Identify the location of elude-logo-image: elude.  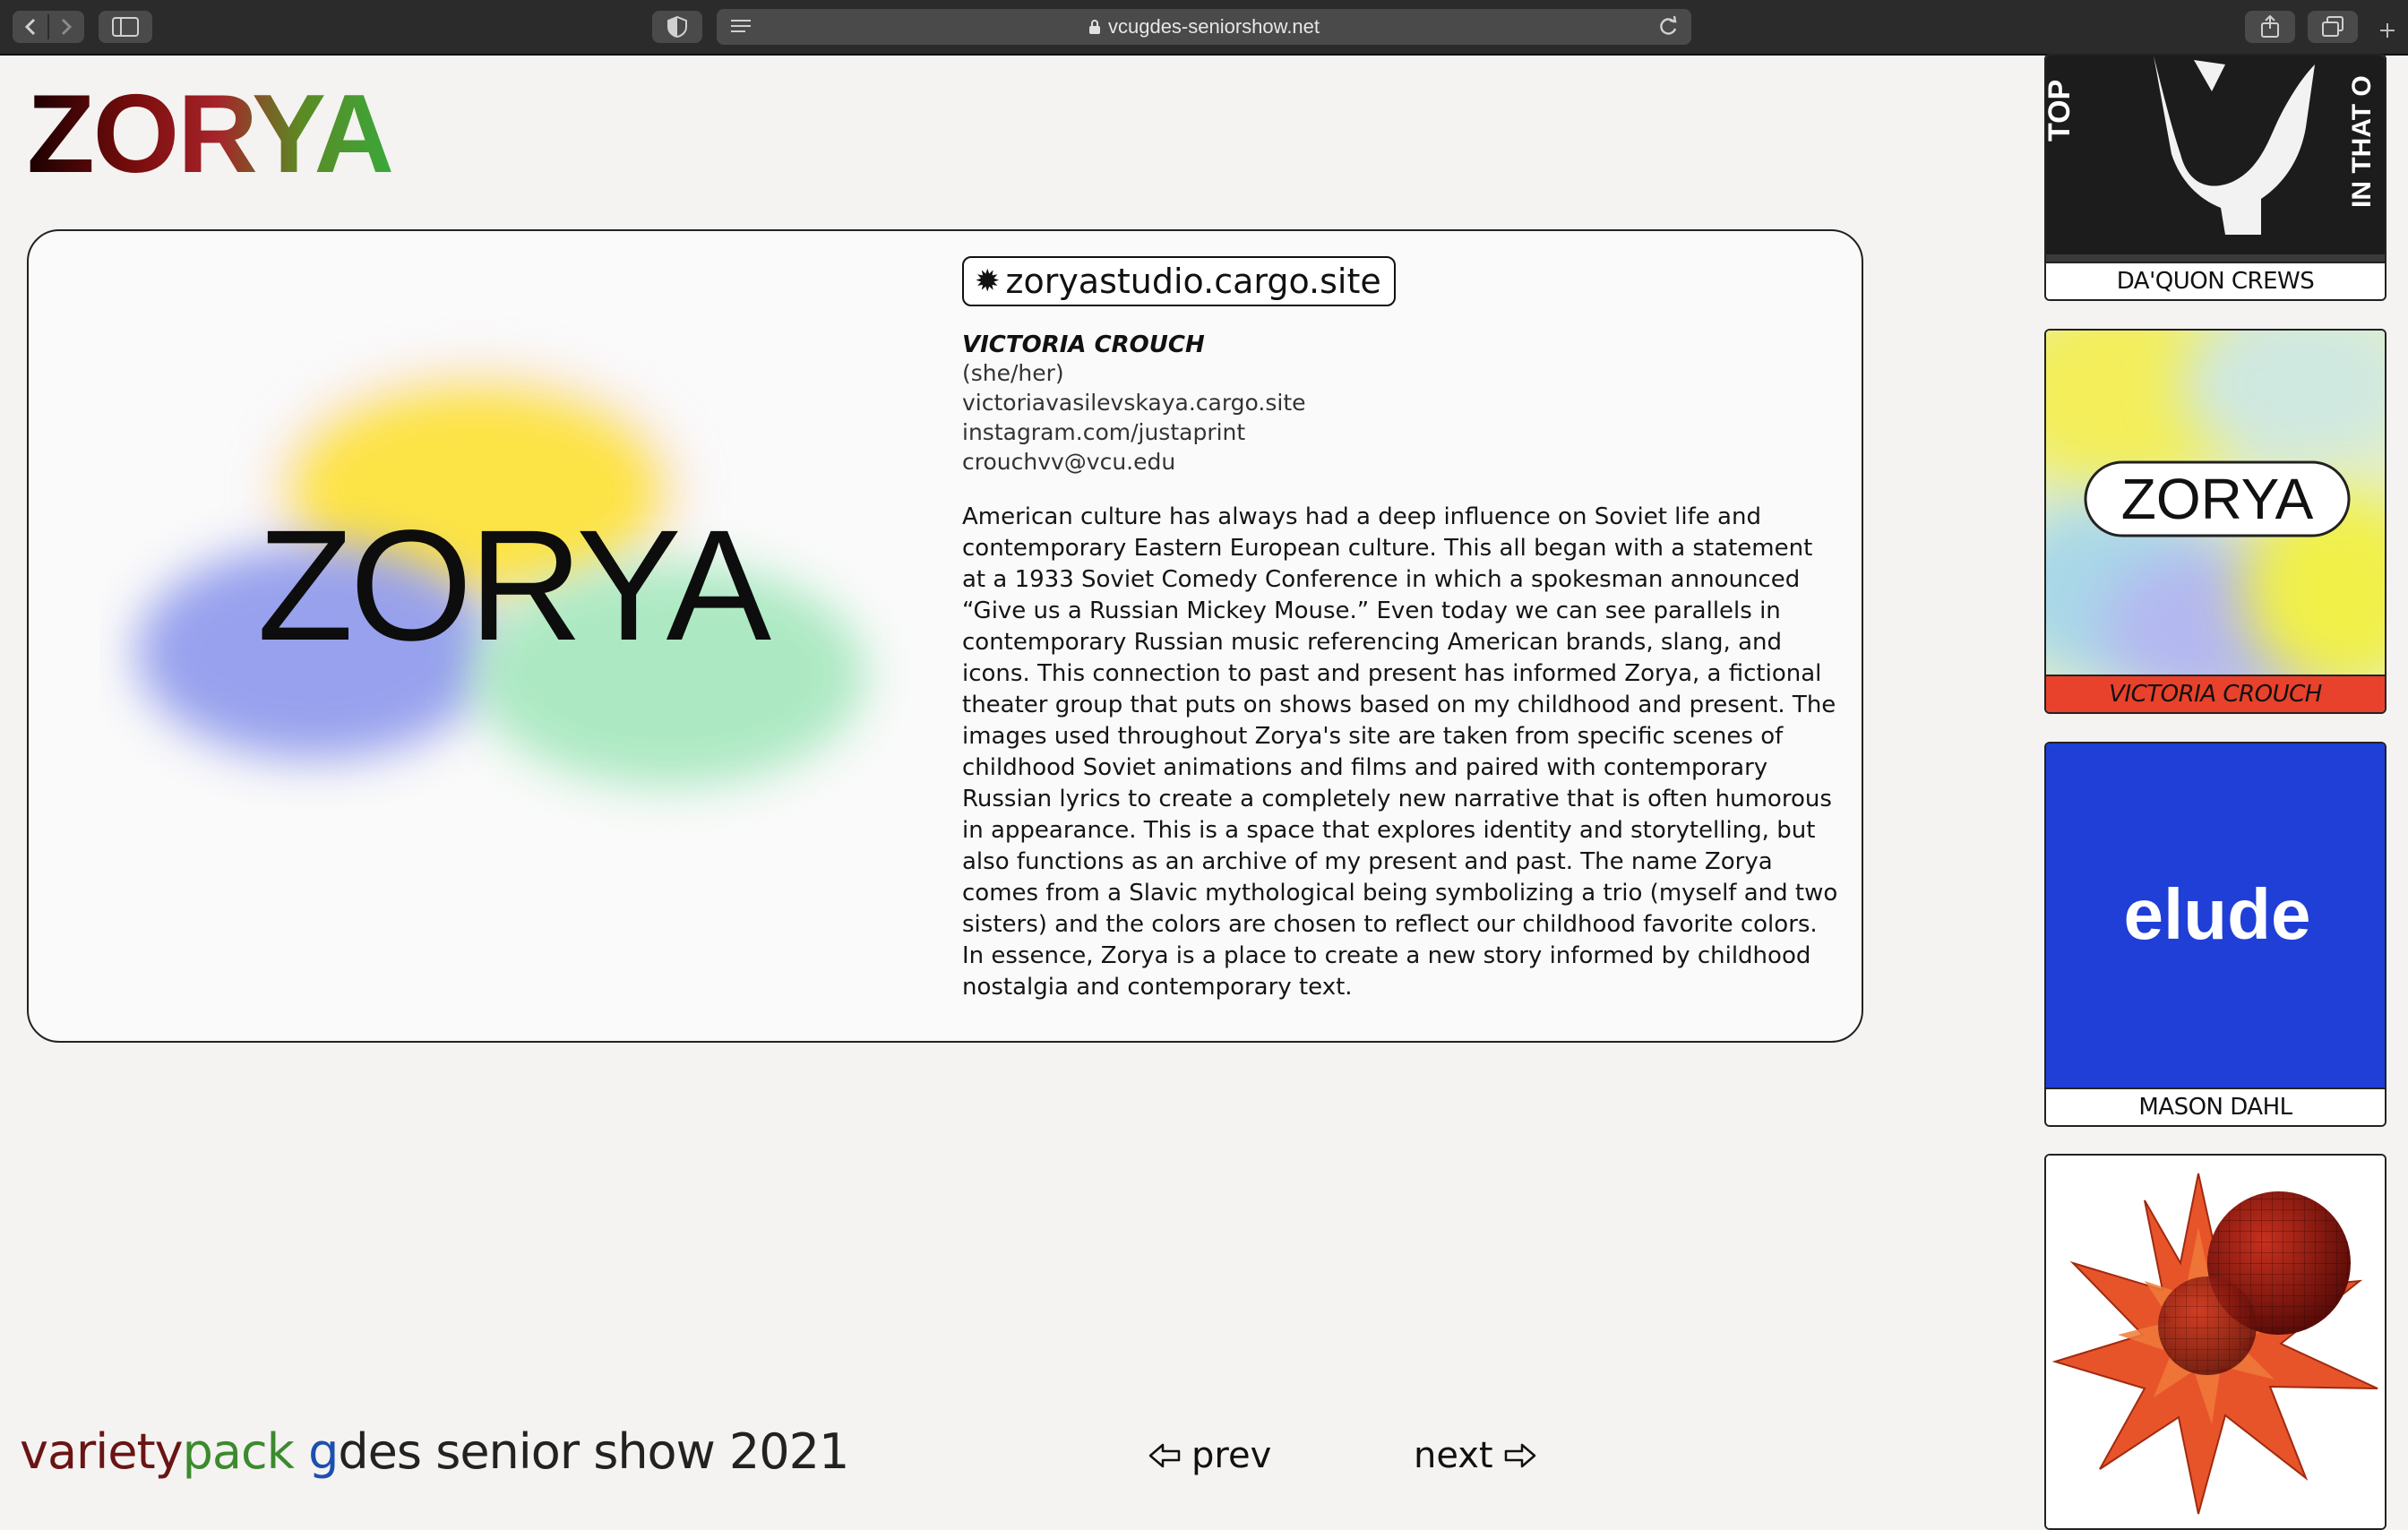
(2215, 918).